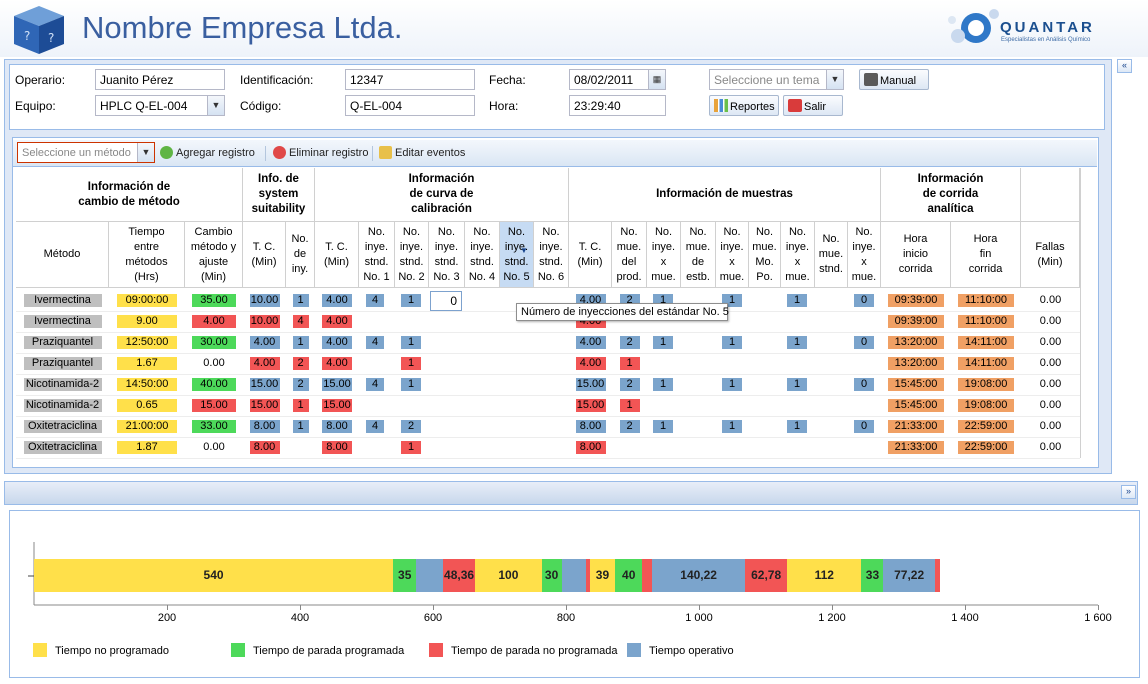  What do you see at coordinates (831, 255) in the screenshot?
I see `column-header-19: No. mue. stnd.` at bounding box center [831, 255].